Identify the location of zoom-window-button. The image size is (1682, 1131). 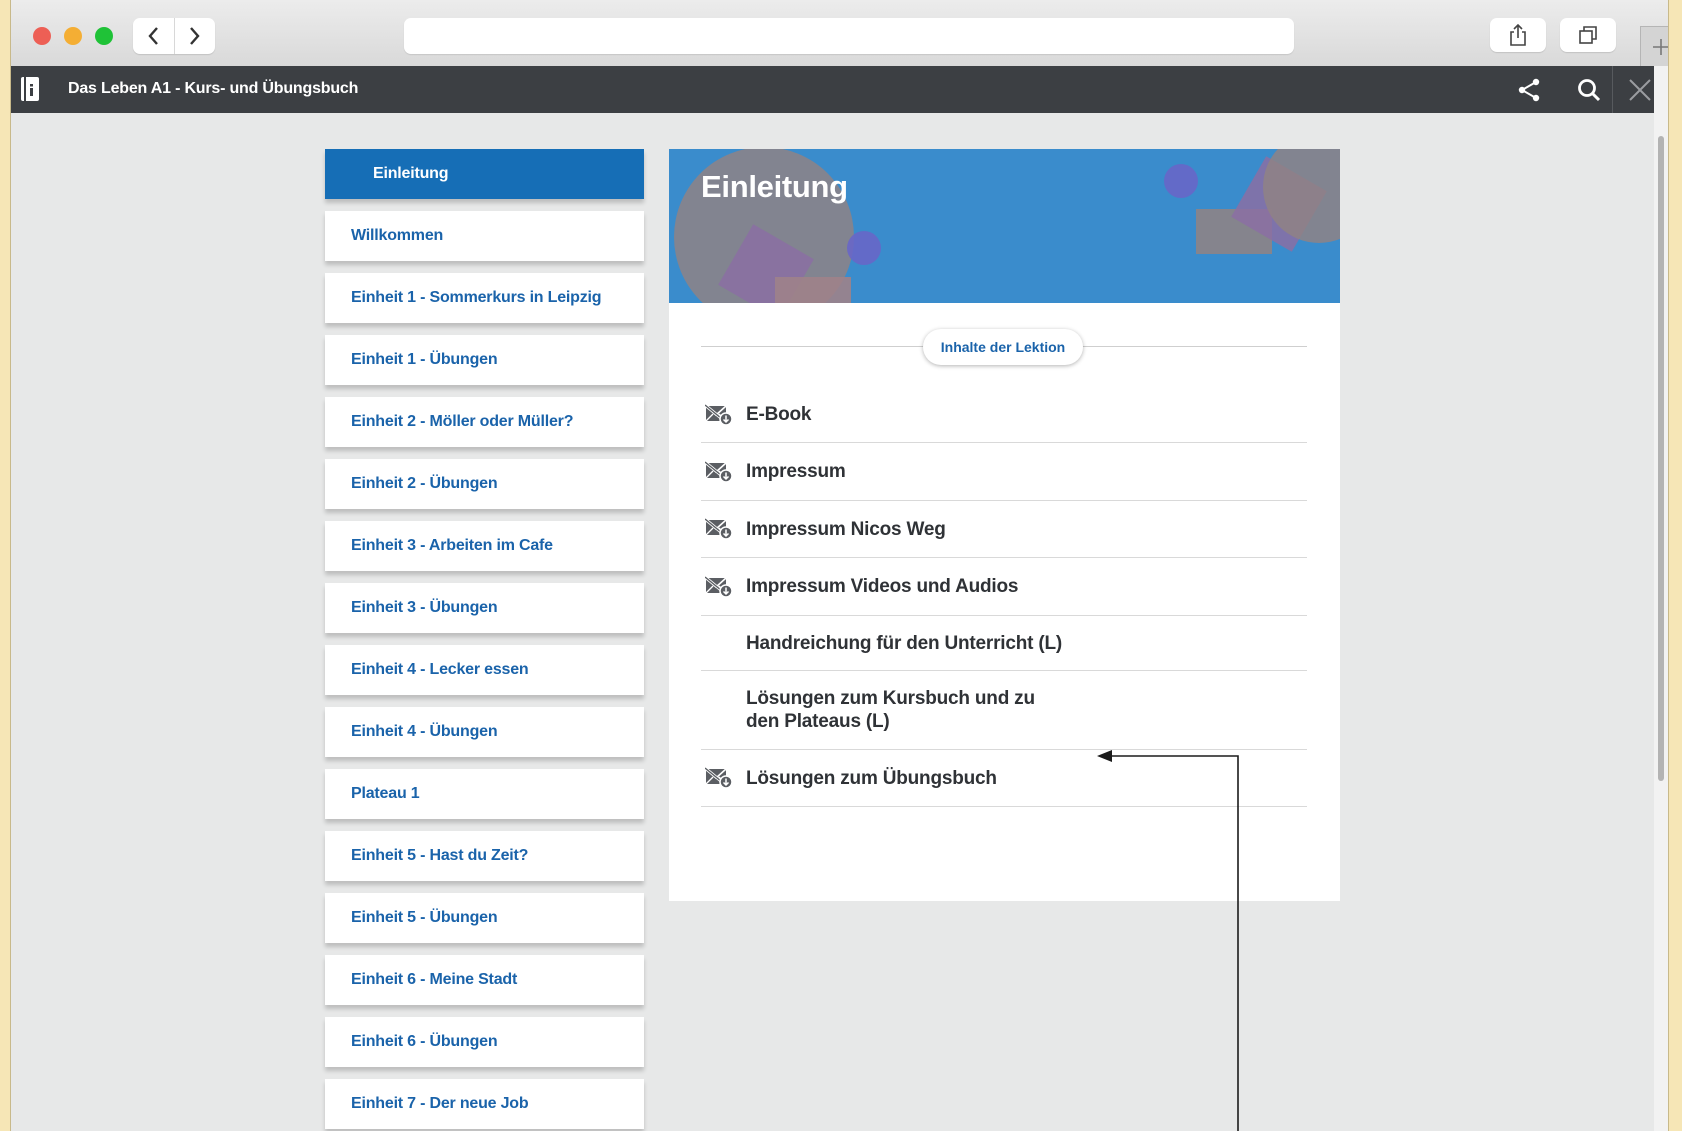
(104, 36).